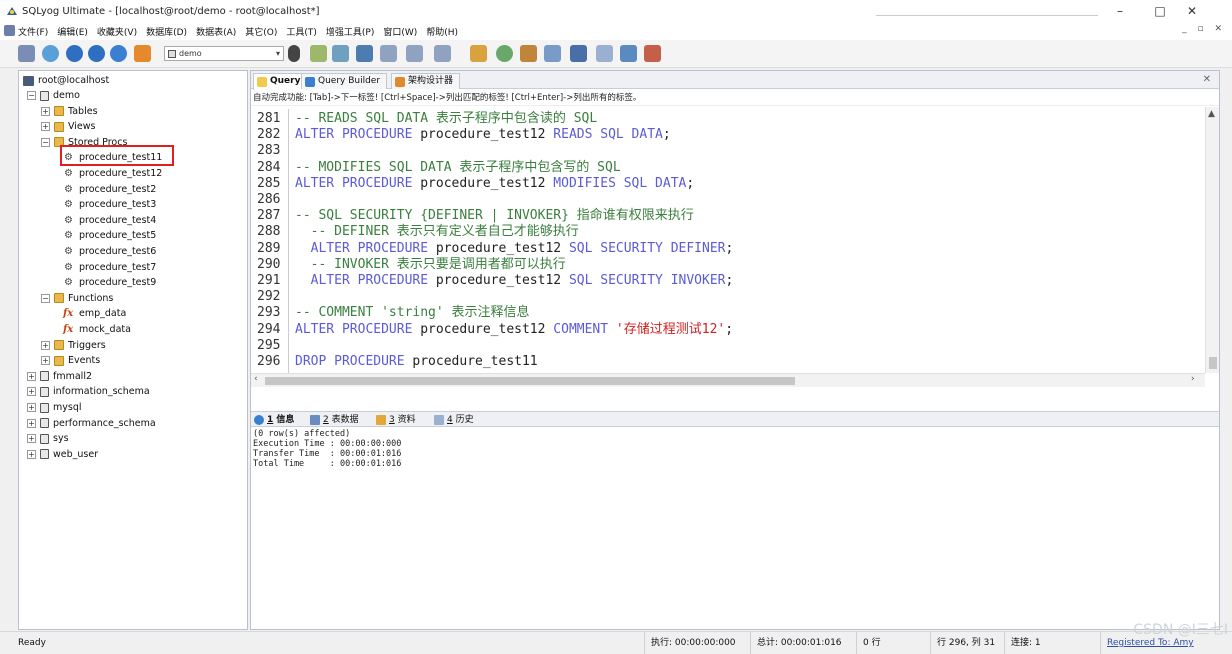 This screenshot has height=654, width=1232. I want to click on tab-messages: 1 信息, so click(273, 420).